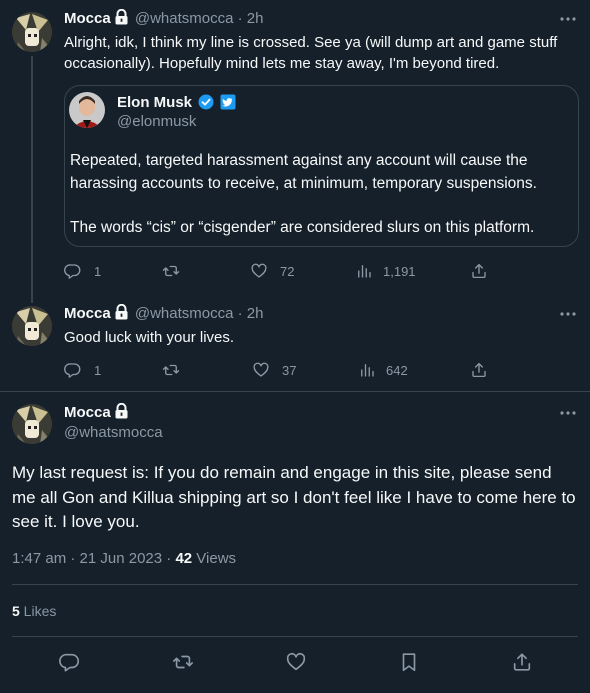  I want to click on thread-line-top, so click(32, 299).